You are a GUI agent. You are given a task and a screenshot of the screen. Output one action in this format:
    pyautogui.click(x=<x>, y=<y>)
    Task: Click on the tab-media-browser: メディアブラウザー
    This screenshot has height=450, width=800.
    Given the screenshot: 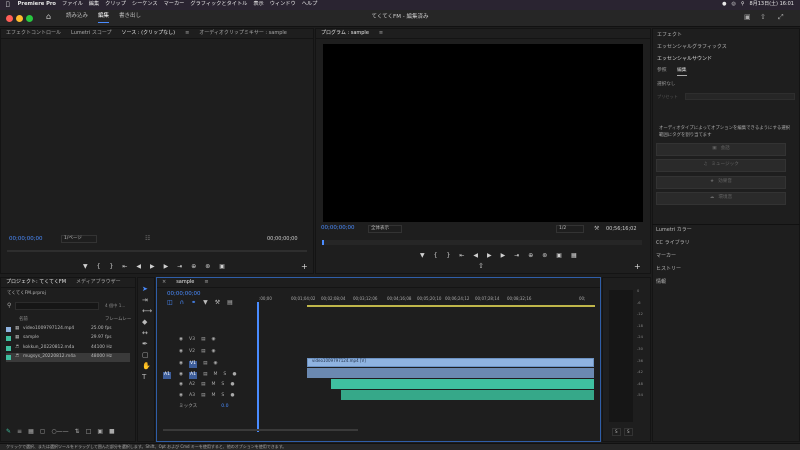 What is the action you would take?
    pyautogui.click(x=98, y=282)
    